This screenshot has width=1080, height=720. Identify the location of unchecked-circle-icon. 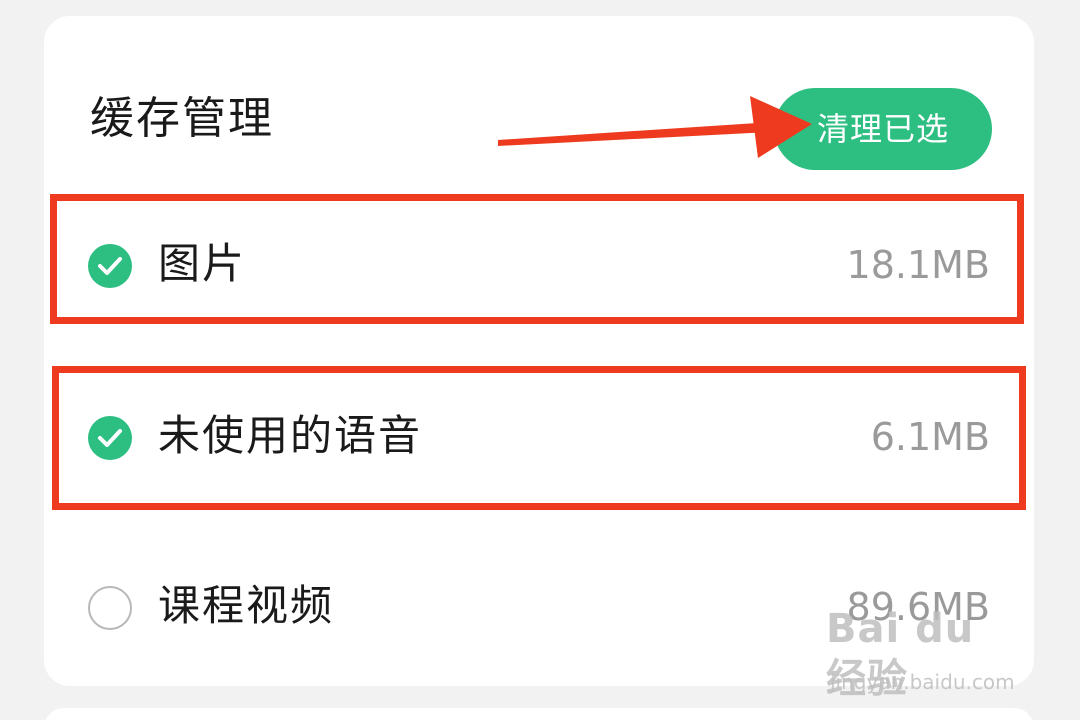
(110, 608).